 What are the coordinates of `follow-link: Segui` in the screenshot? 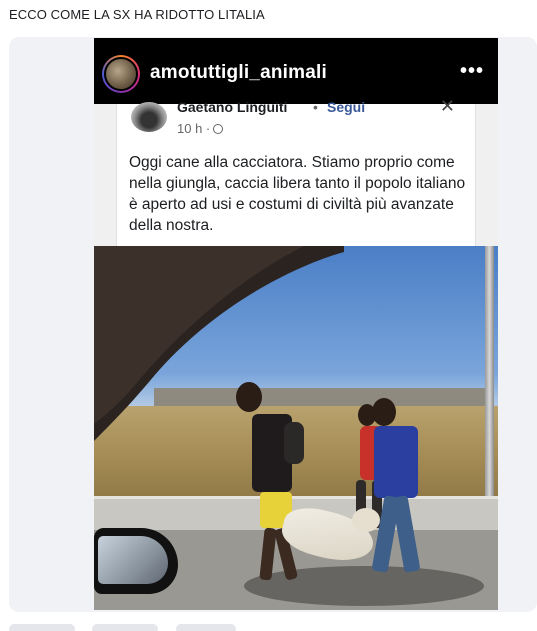 It's located at (346, 107).